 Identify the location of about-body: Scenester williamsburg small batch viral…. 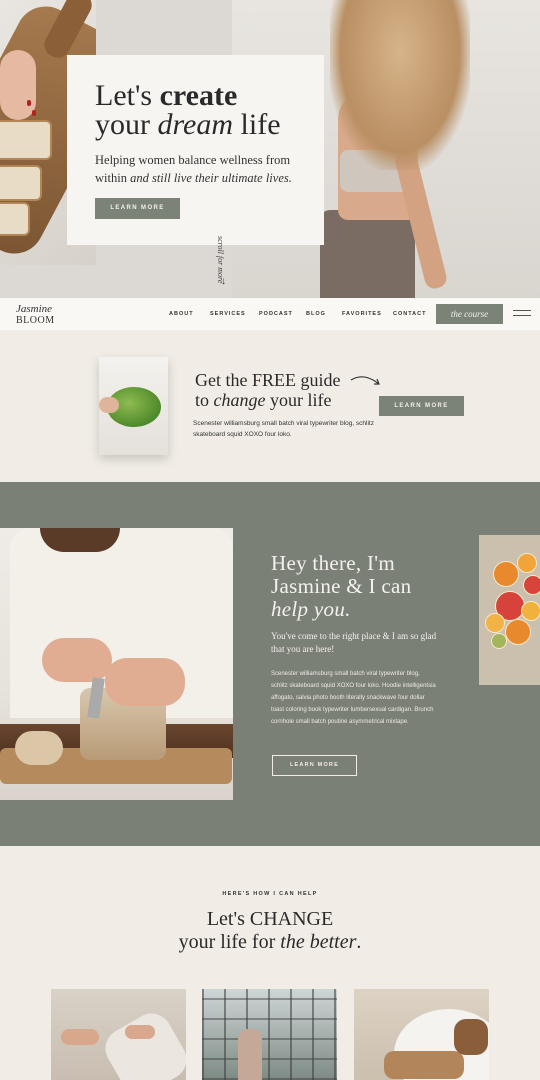
(353, 698).